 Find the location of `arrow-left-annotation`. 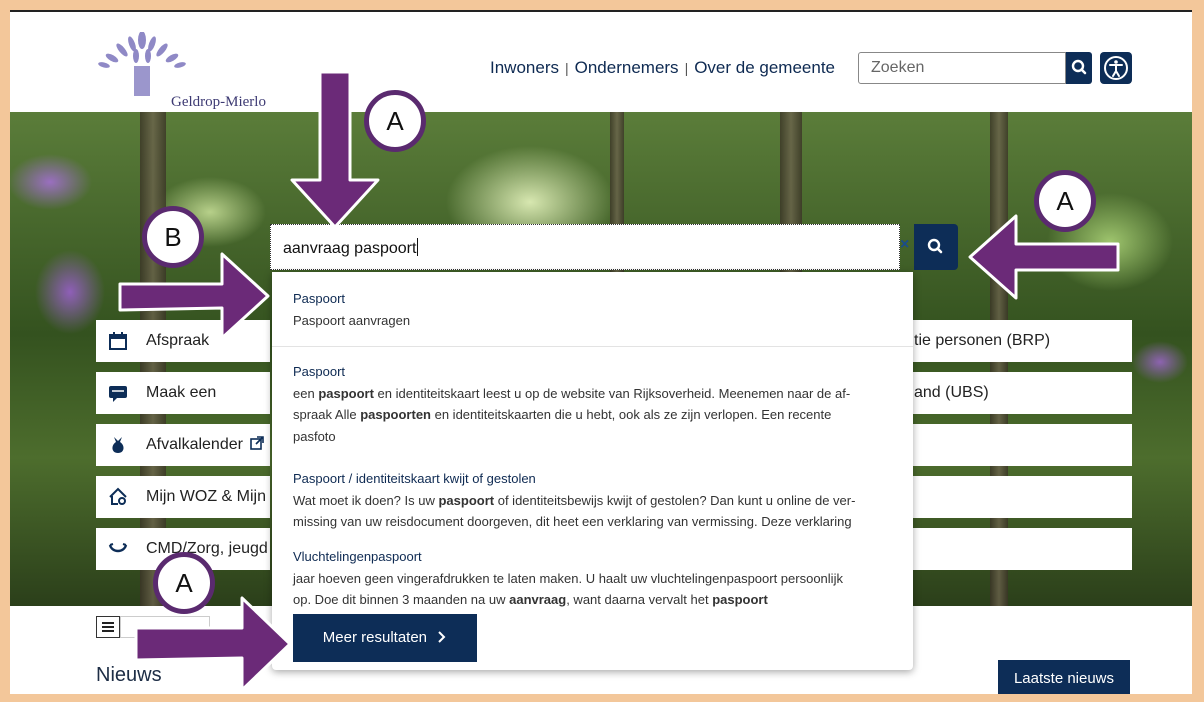

arrow-left-annotation is located at coordinates (1044, 257).